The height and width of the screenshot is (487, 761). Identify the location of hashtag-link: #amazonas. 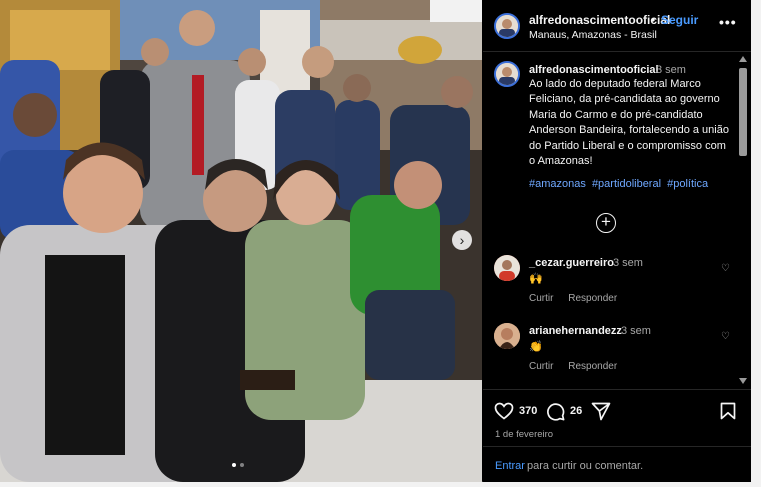
(557, 184).